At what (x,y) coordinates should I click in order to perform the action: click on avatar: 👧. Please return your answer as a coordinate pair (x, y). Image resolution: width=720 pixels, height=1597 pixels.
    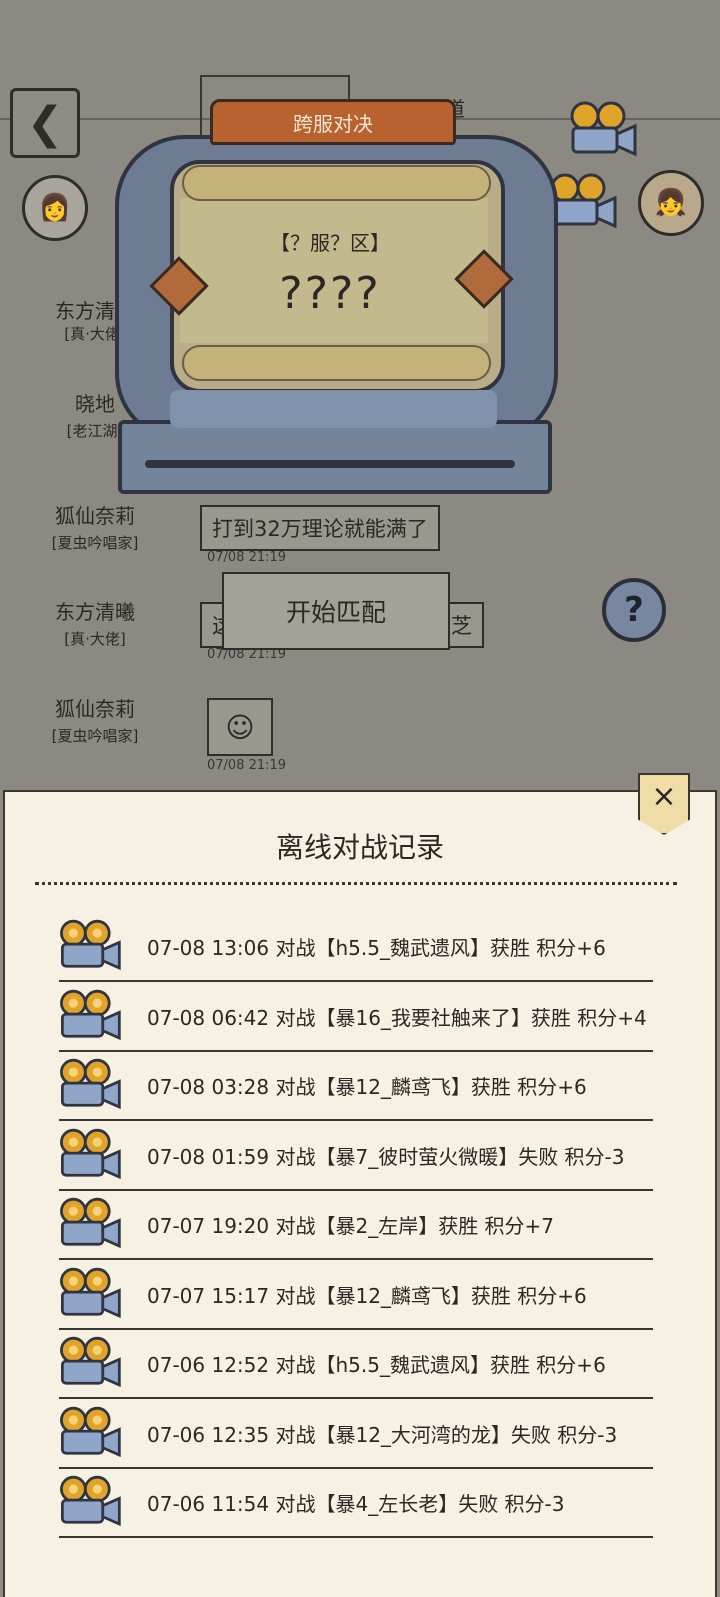
    Looking at the image, I should click on (671, 203).